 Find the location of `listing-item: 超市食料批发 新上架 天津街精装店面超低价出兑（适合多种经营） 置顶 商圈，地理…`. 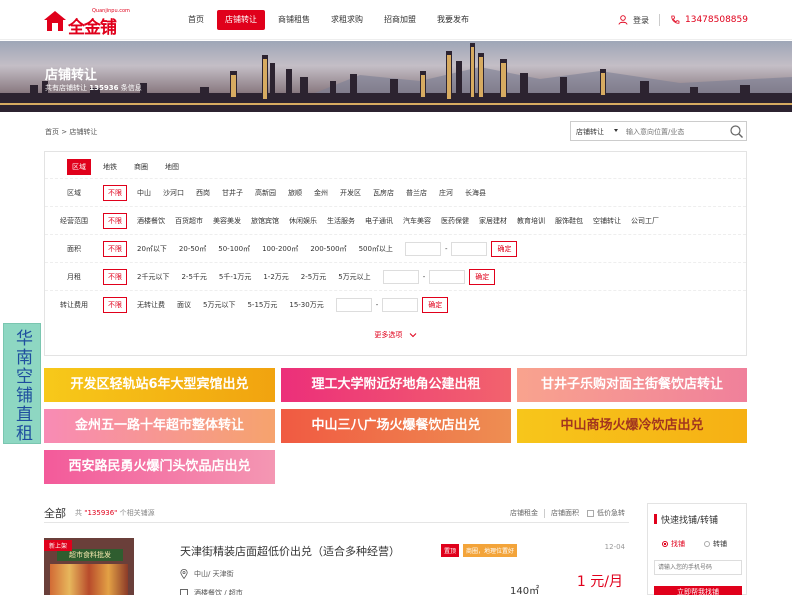

listing-item: 超市食料批发 新上架 天津街精装店面超低价出兑（适合多种经营） 置顶 商圈，地理… is located at coordinates (336, 566).